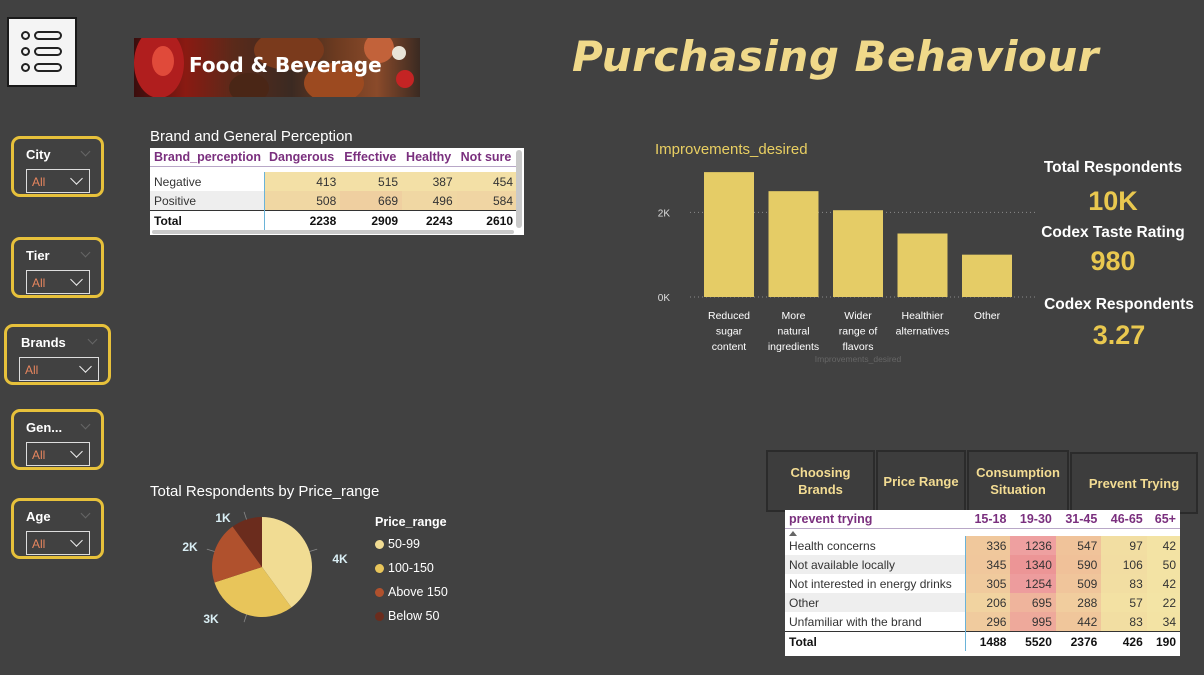 The width and height of the screenshot is (1204, 675). What do you see at coordinates (988, 564) in the screenshot?
I see `table-cell: 345` at bounding box center [988, 564].